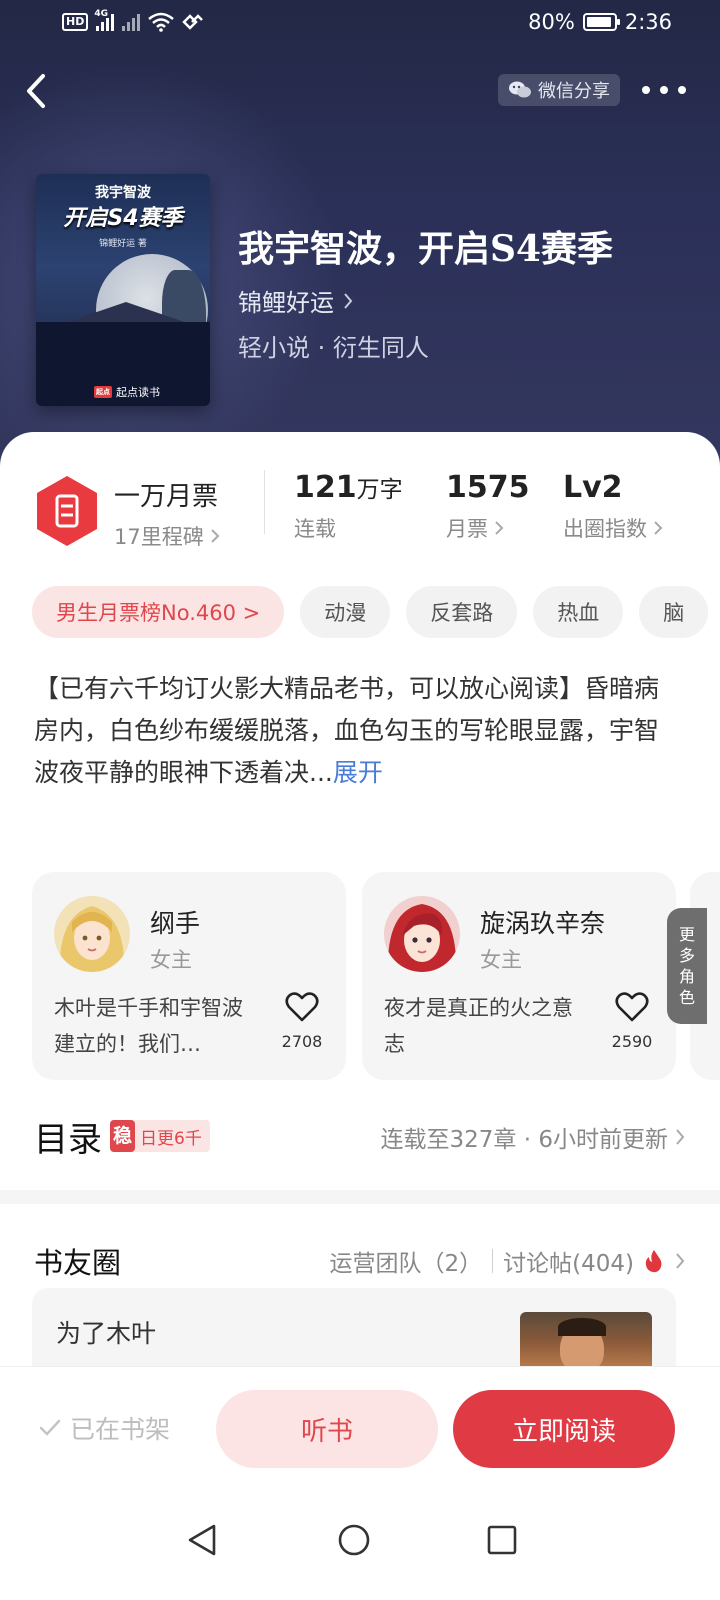  I want to click on wechat-icon, so click(520, 89).